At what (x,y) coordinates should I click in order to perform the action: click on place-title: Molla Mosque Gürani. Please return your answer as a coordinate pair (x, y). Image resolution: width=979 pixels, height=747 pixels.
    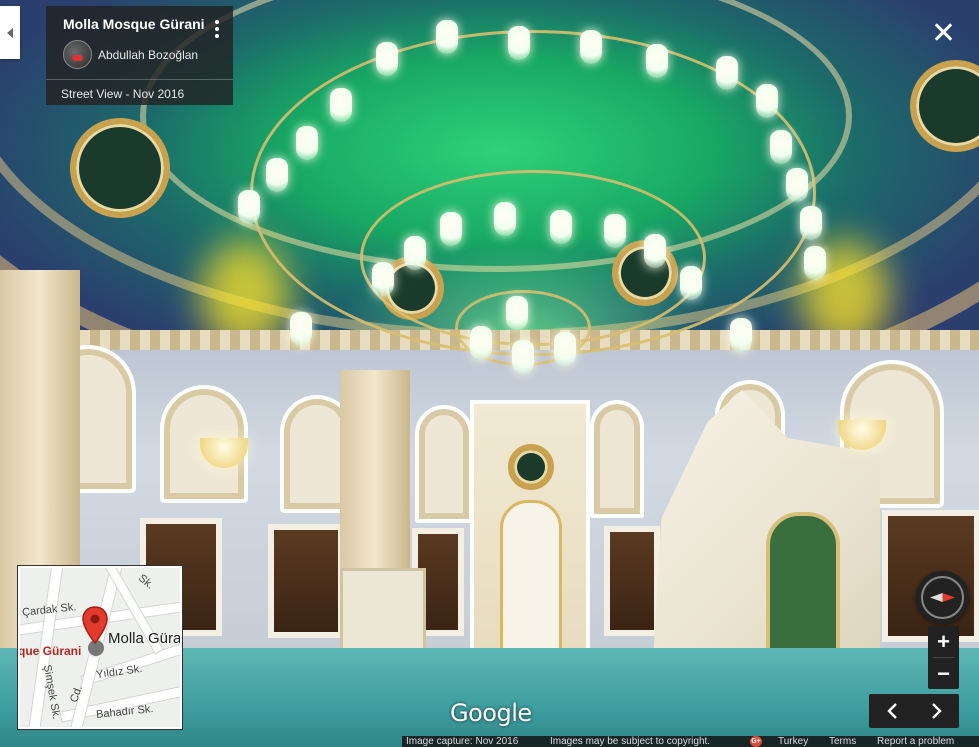
    Looking at the image, I should click on (141, 24).